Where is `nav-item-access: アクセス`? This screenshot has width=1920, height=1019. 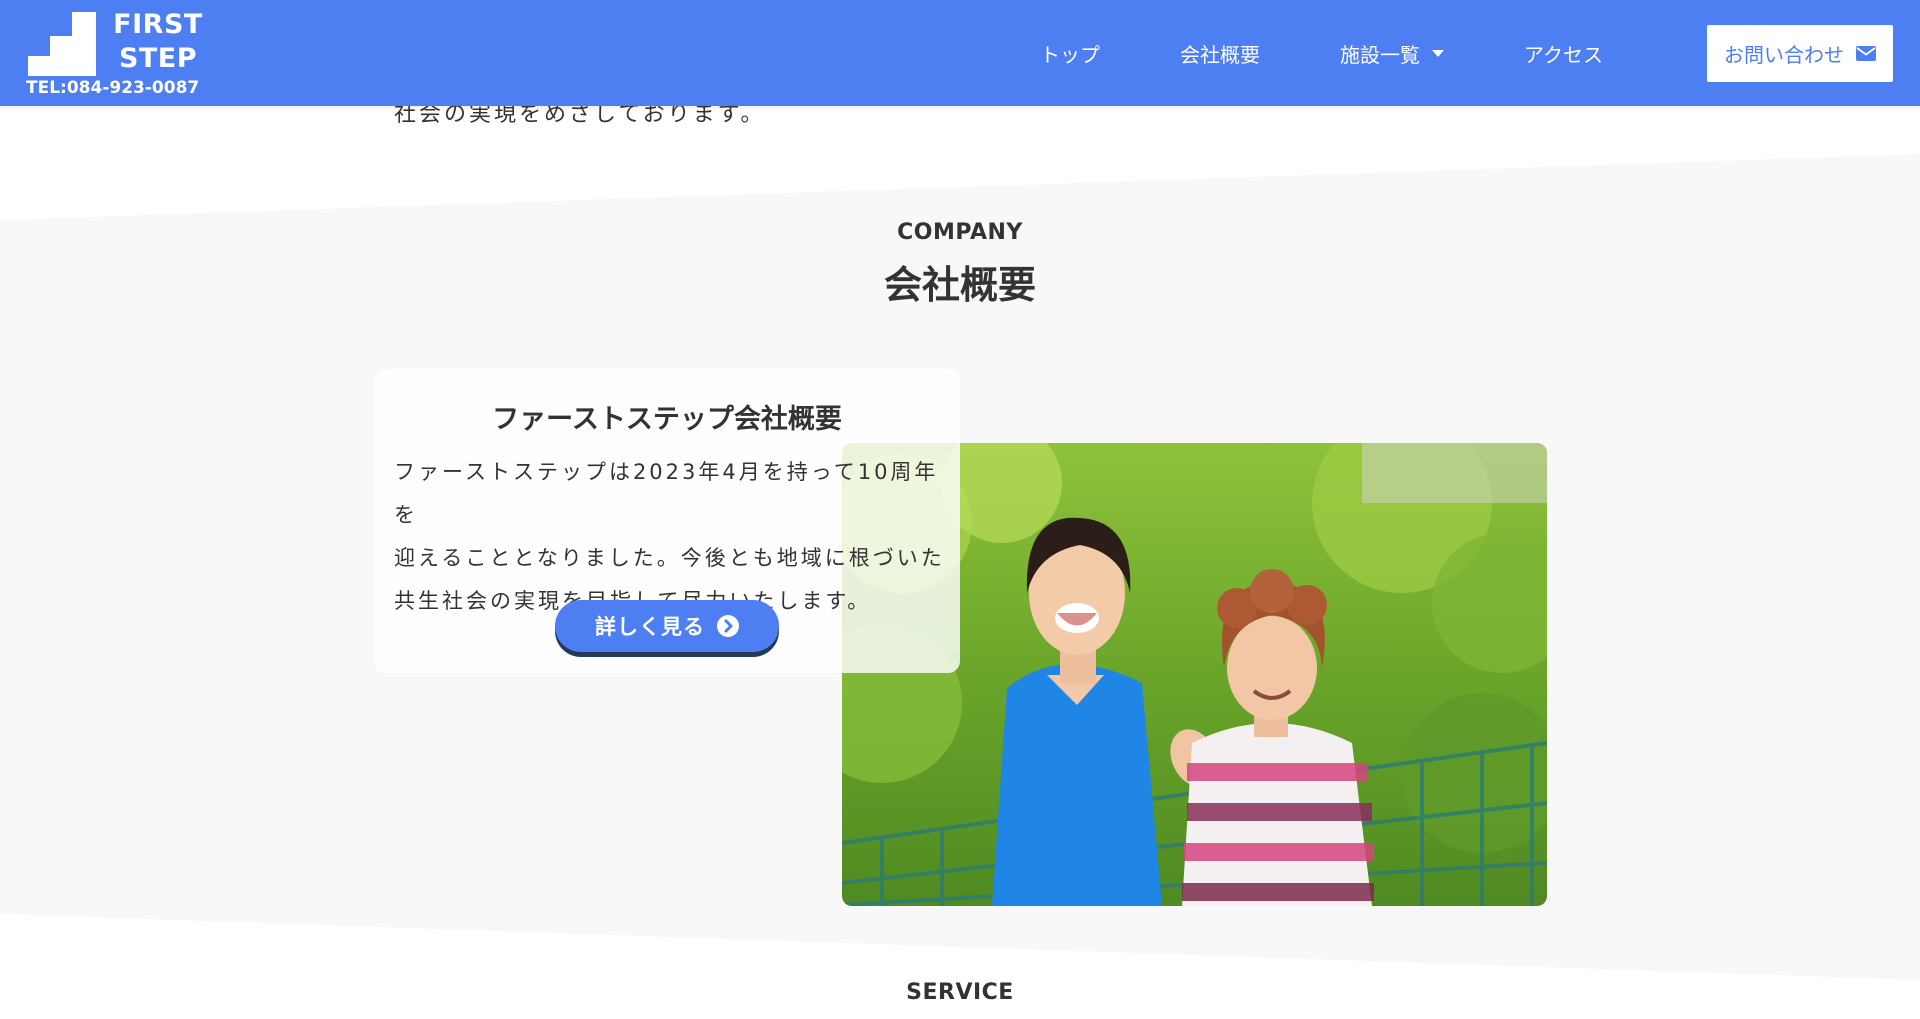 nav-item-access: アクセス is located at coordinates (1563, 53).